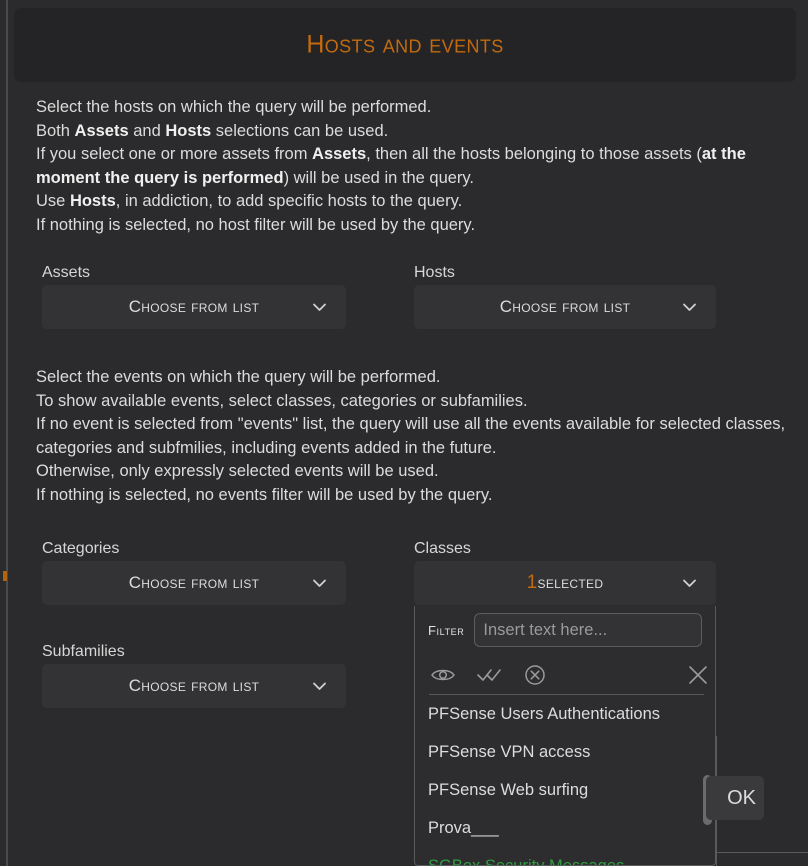  I want to click on assets-dropdown: Choose from list, so click(194, 307).